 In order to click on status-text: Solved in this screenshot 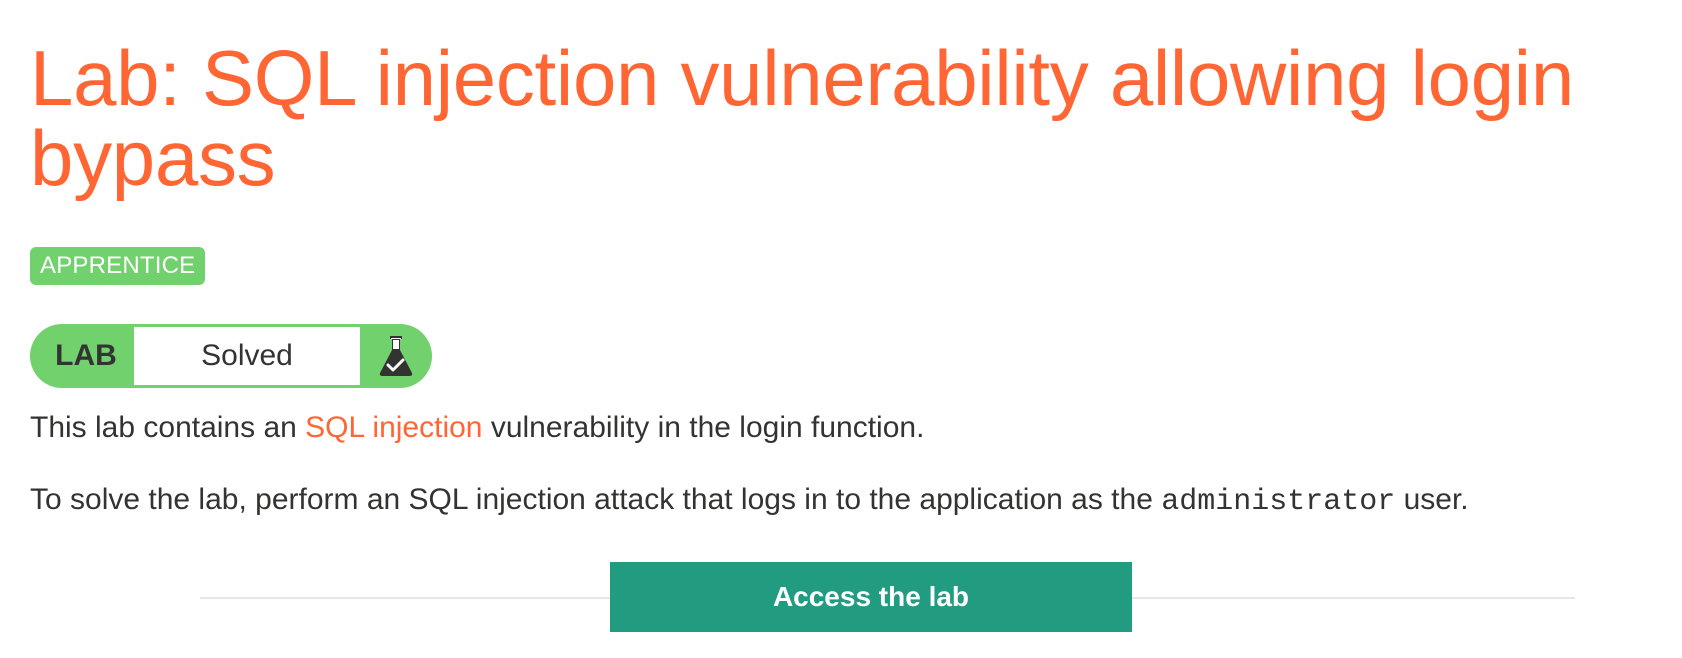, I will do `click(247, 356)`.